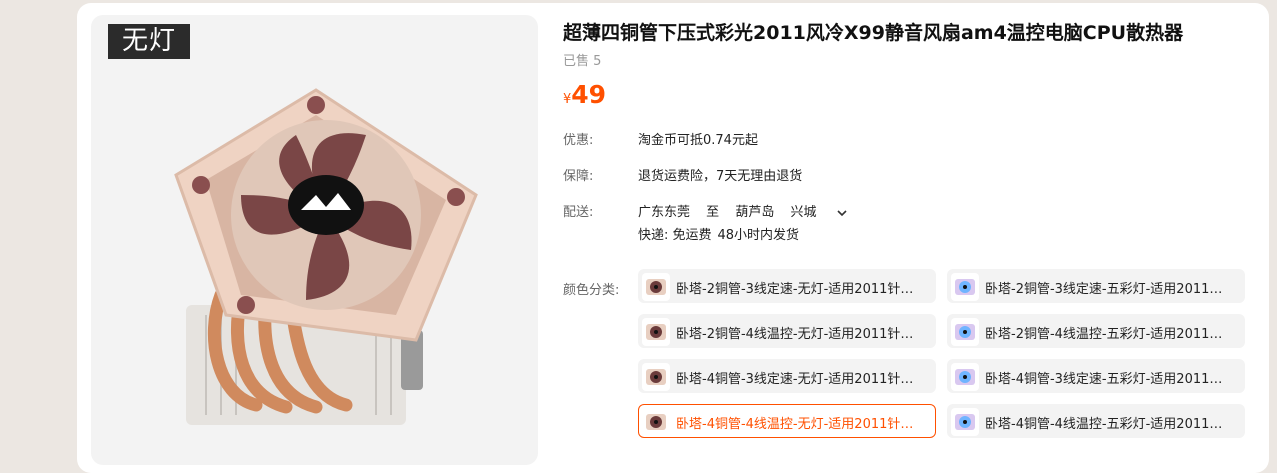 This screenshot has width=1277, height=473. What do you see at coordinates (842, 212) in the screenshot?
I see `chevron-down-icon` at bounding box center [842, 212].